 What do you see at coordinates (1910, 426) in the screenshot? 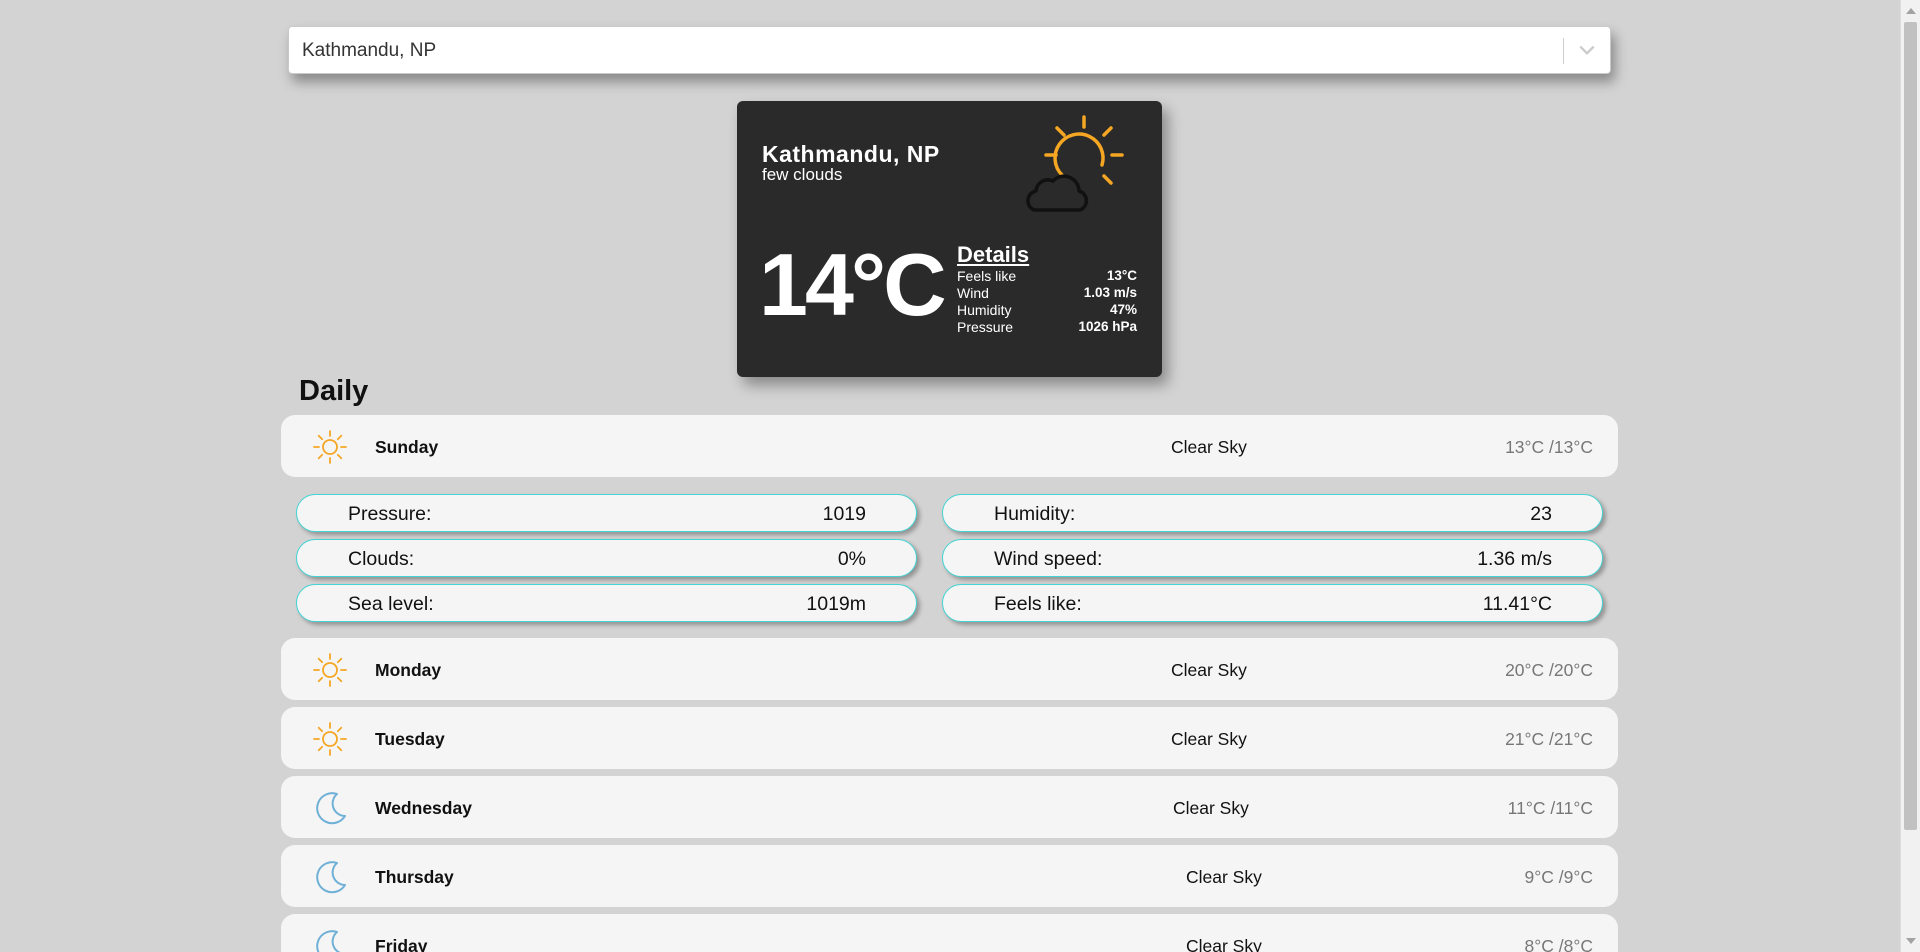
I see `scrollbar-thumb` at bounding box center [1910, 426].